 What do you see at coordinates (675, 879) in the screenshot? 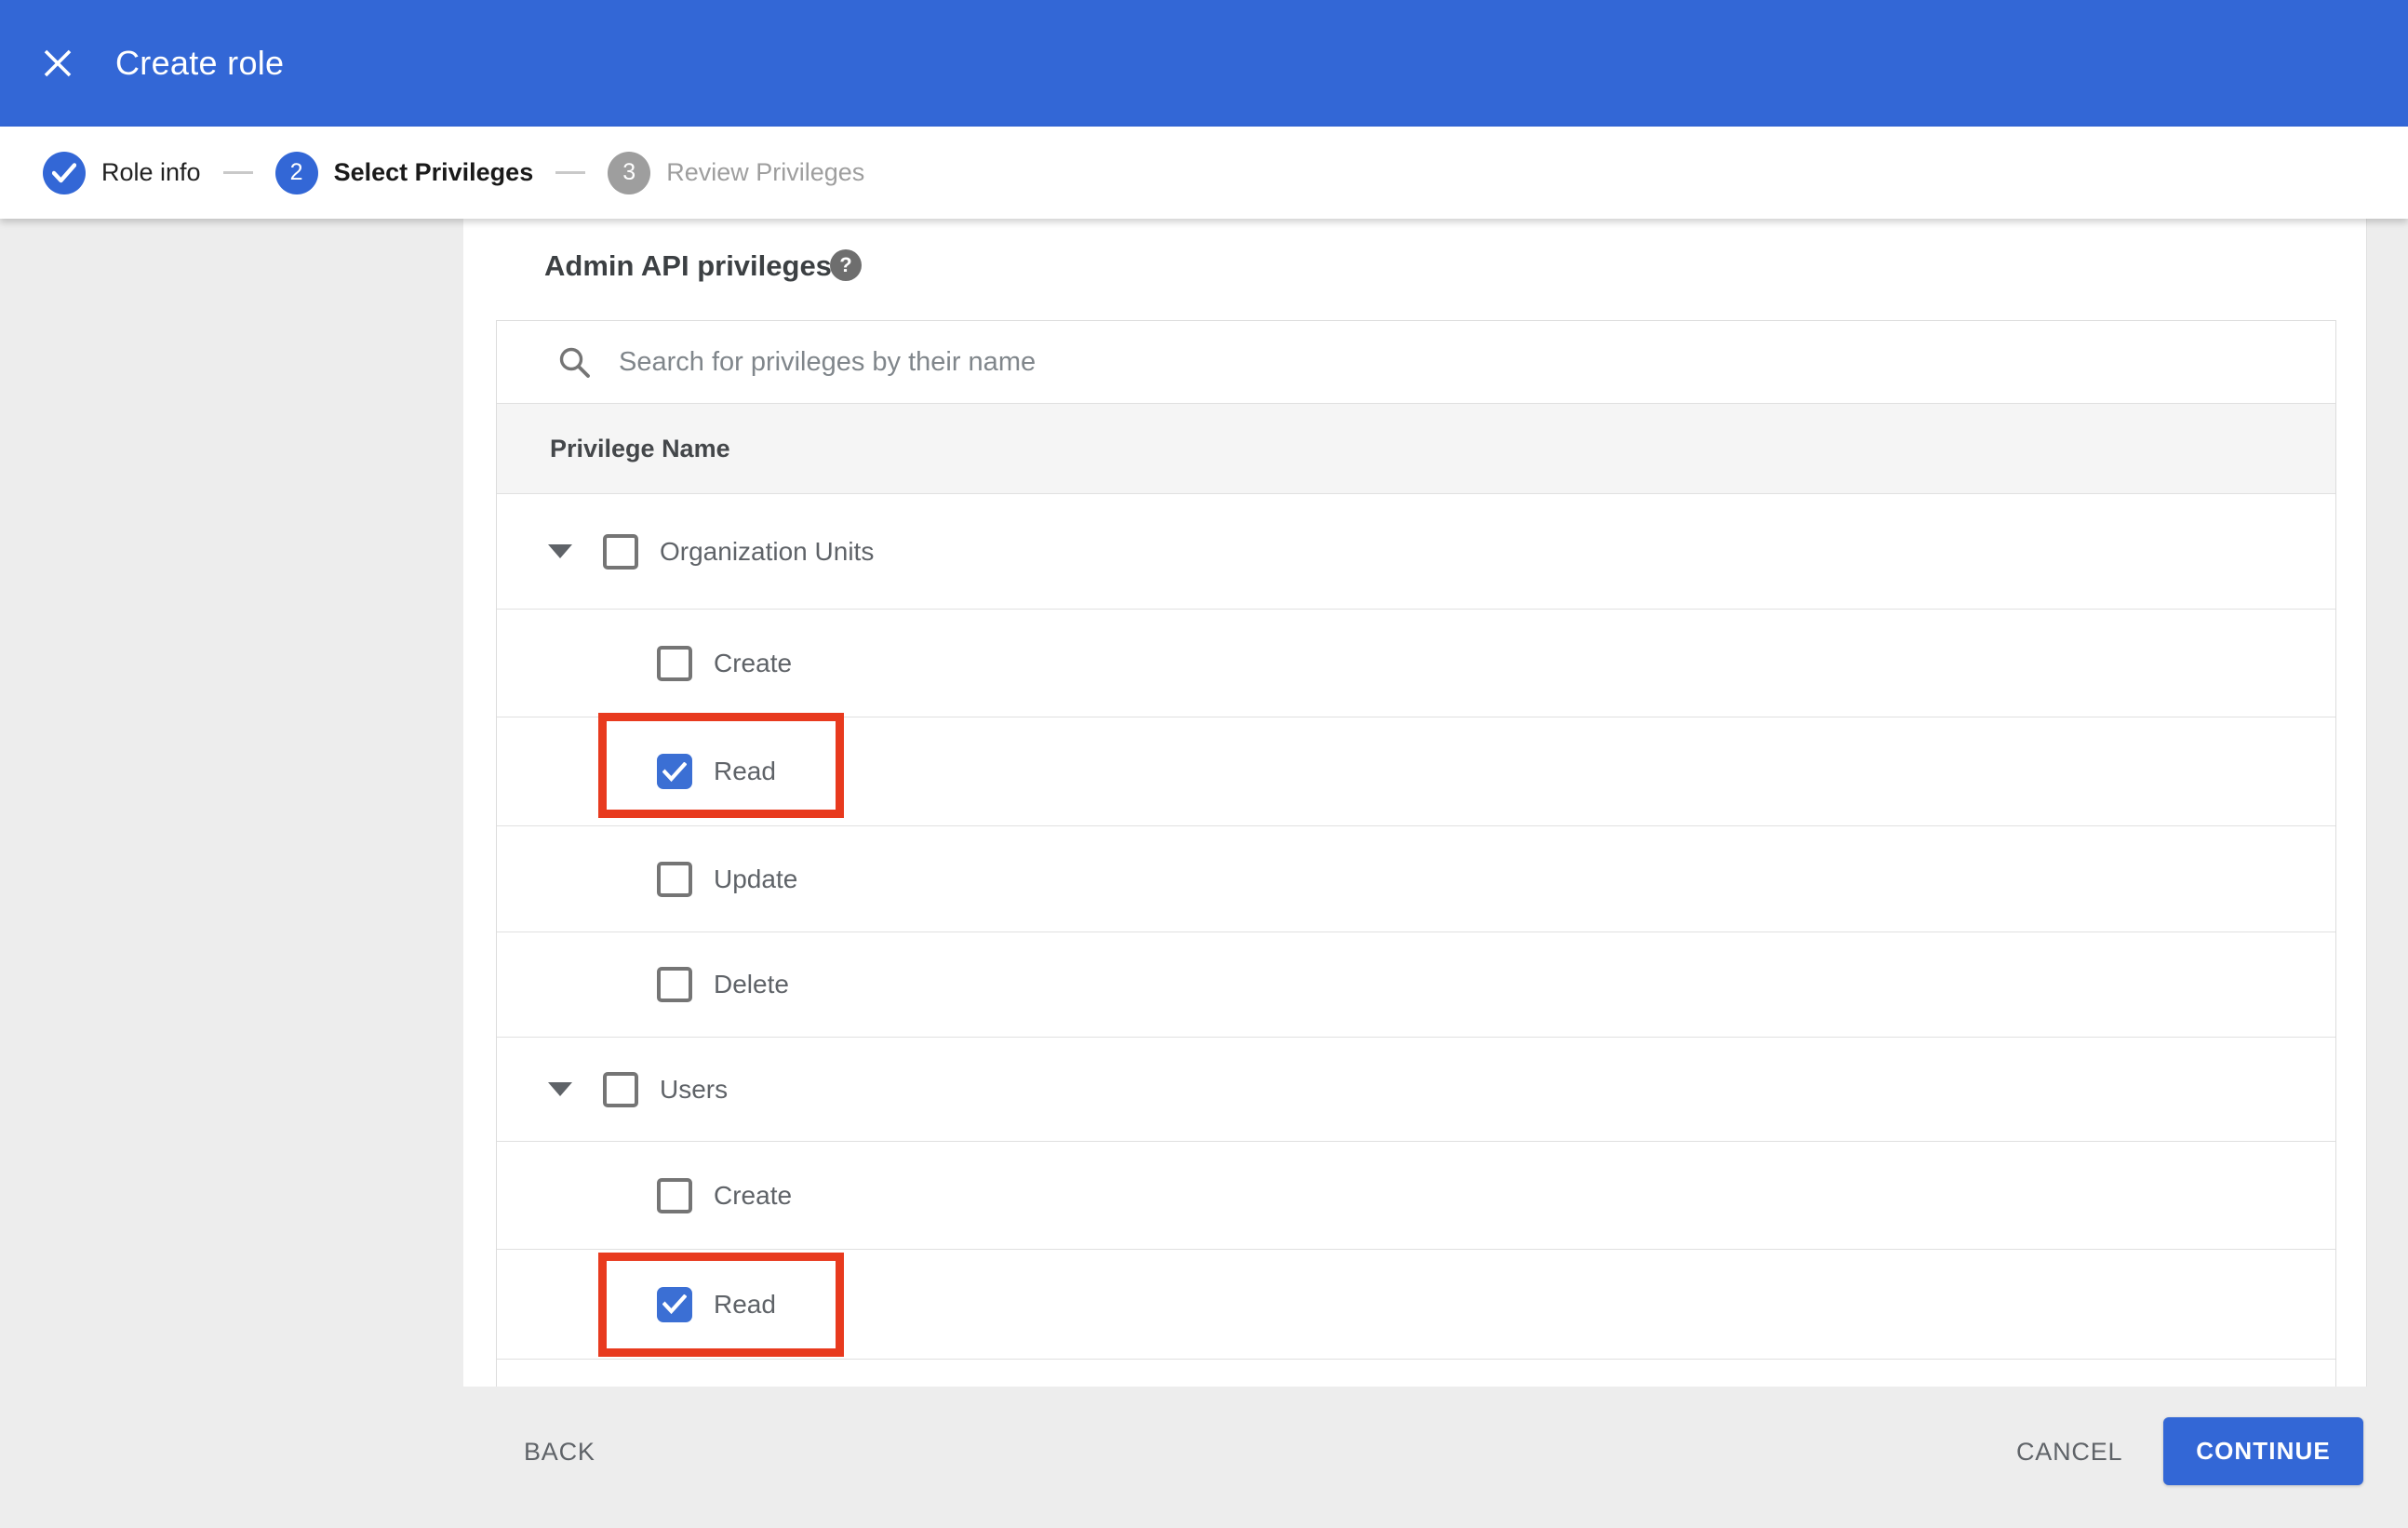
I see `checkbox-ou-update` at bounding box center [675, 879].